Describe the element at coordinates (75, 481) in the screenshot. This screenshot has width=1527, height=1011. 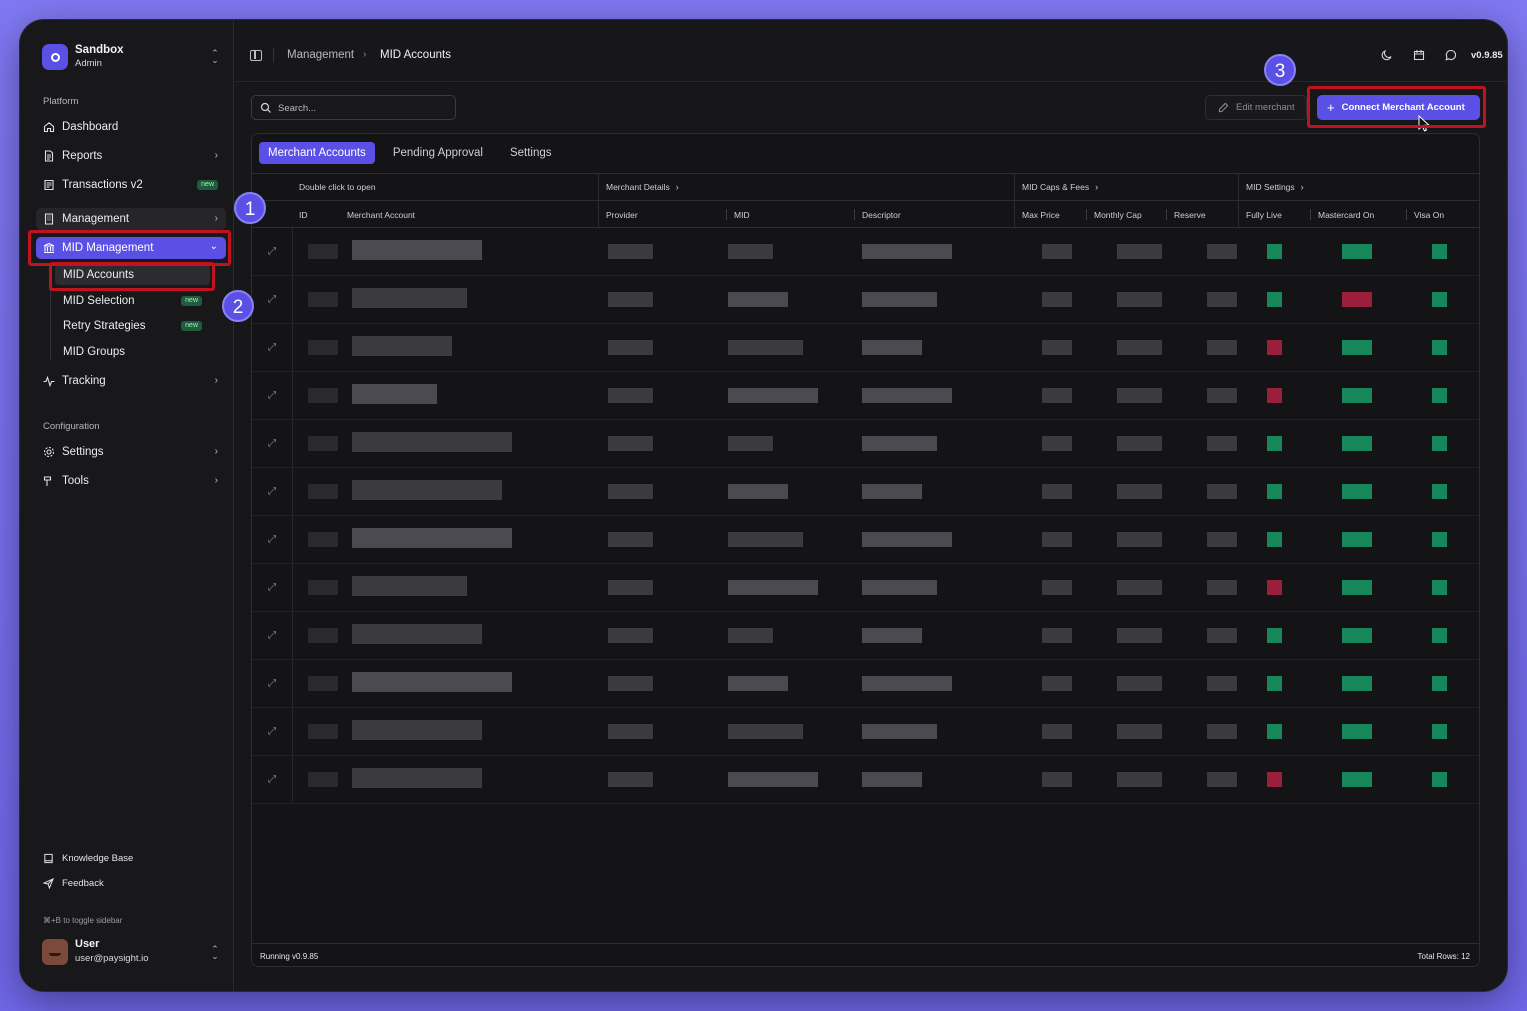
I see `sidebar-item-label: Tools` at that location.